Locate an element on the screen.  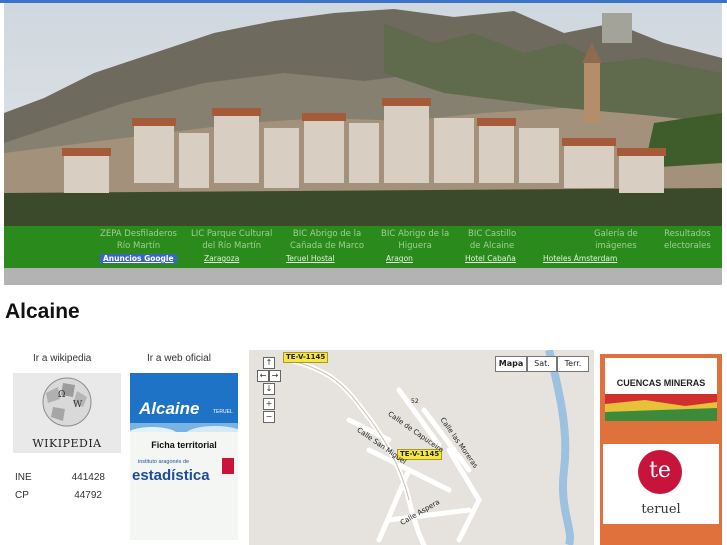
svg-text: W is located at coordinates (78, 405).